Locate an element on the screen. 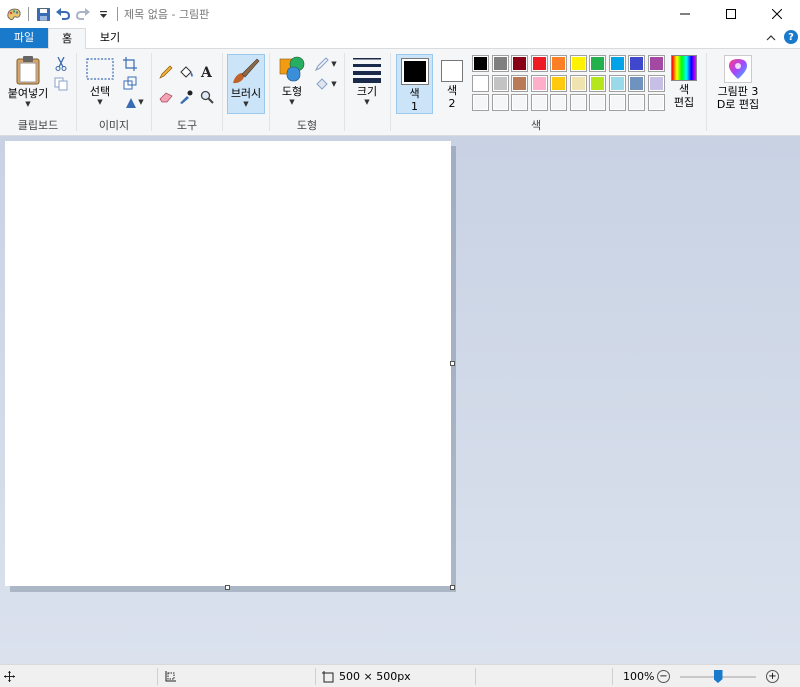 This screenshot has width=800, height=687. resize-handle-right is located at coordinates (452, 363).